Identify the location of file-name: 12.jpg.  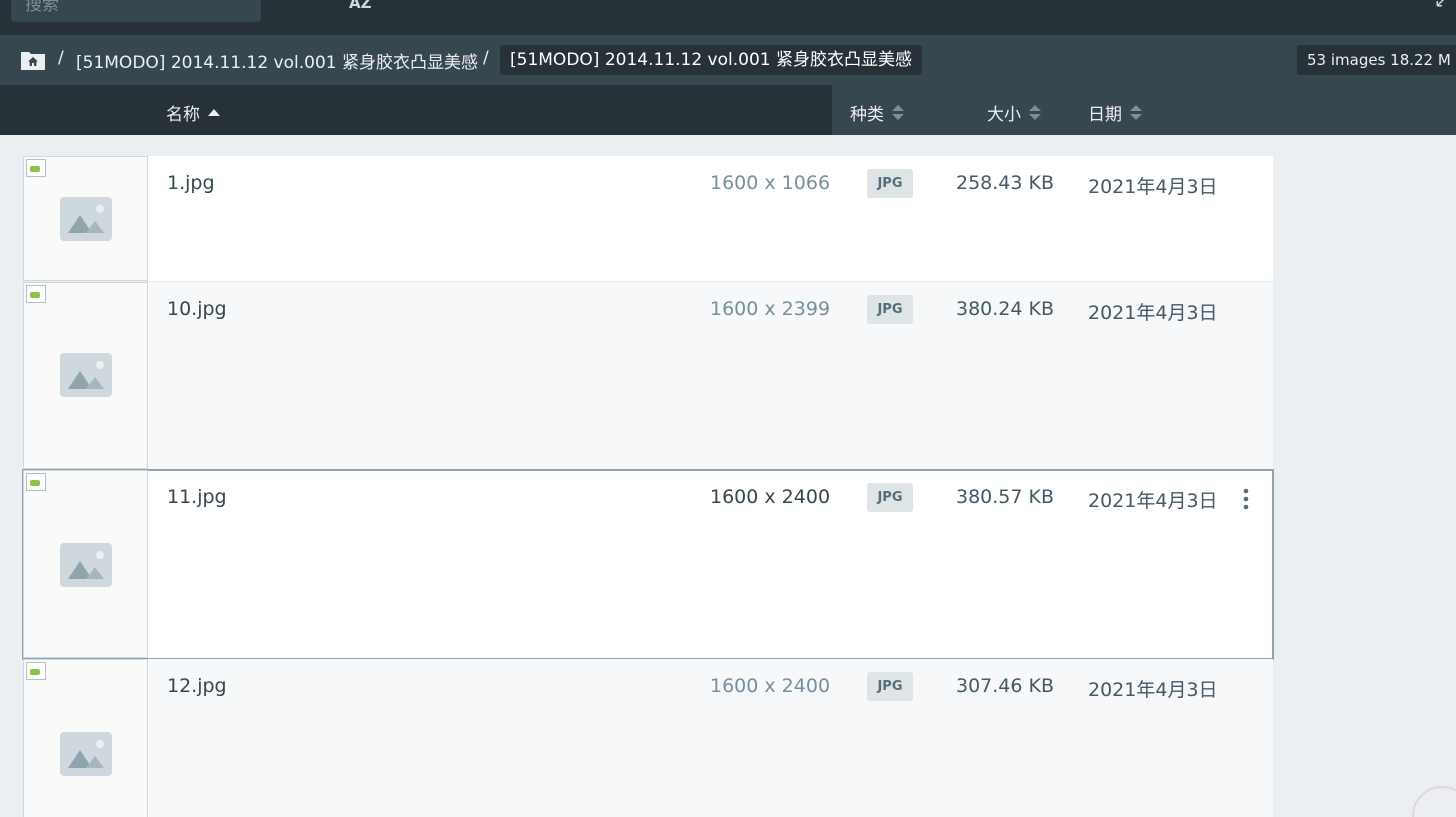
(197, 686).